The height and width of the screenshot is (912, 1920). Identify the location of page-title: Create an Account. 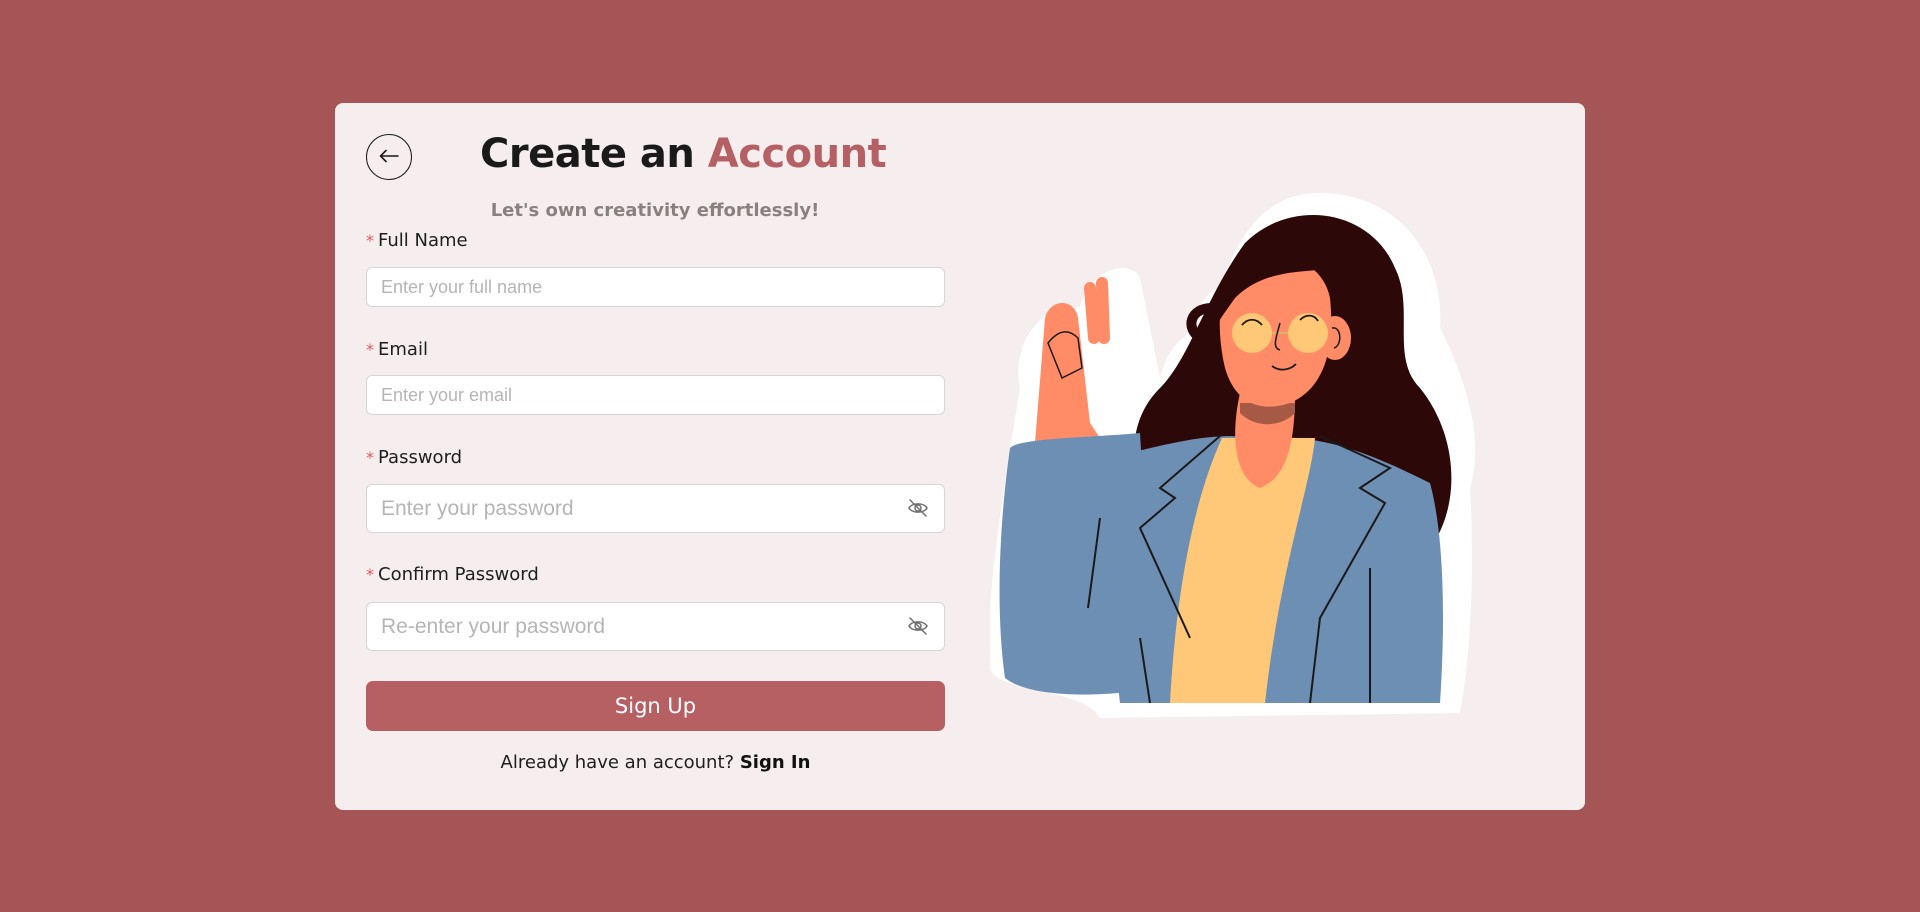
(683, 154).